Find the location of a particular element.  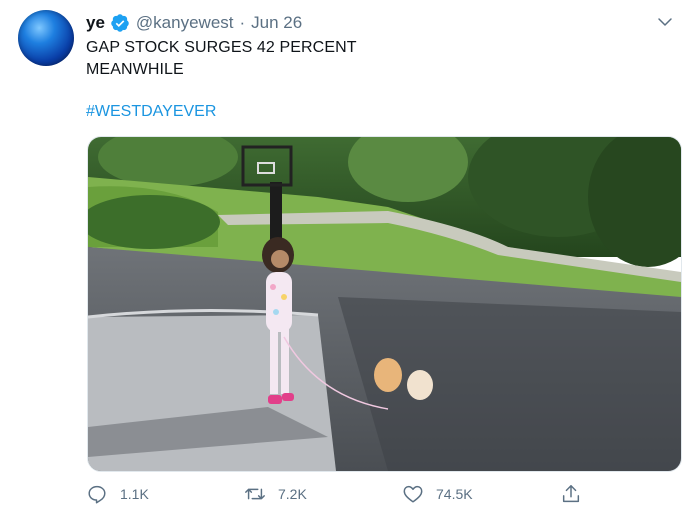

tweet-date: Jun 26 is located at coordinates (276, 23).